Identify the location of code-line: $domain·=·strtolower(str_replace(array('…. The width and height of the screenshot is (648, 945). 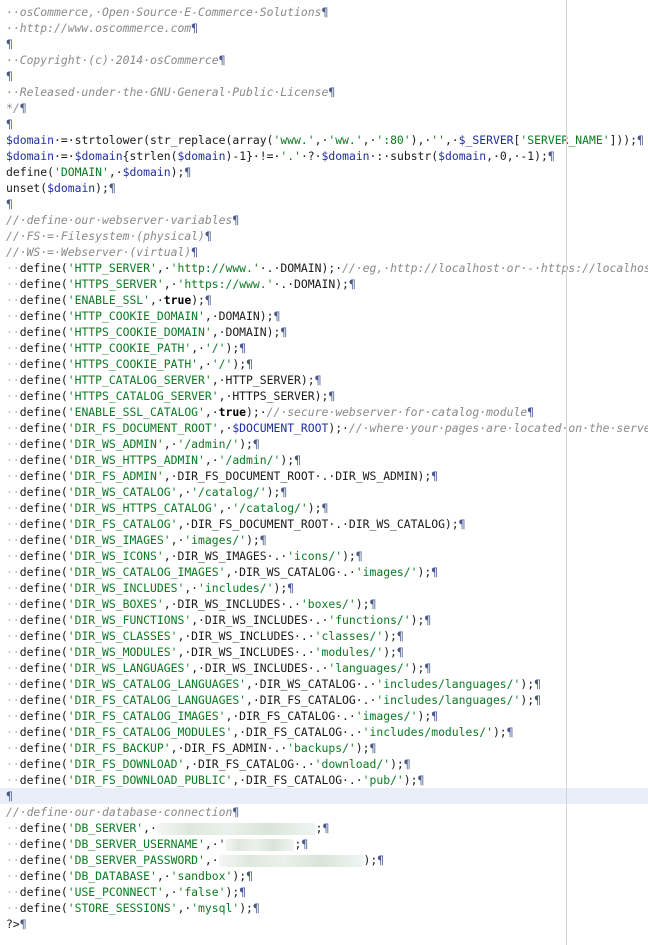
(324, 140).